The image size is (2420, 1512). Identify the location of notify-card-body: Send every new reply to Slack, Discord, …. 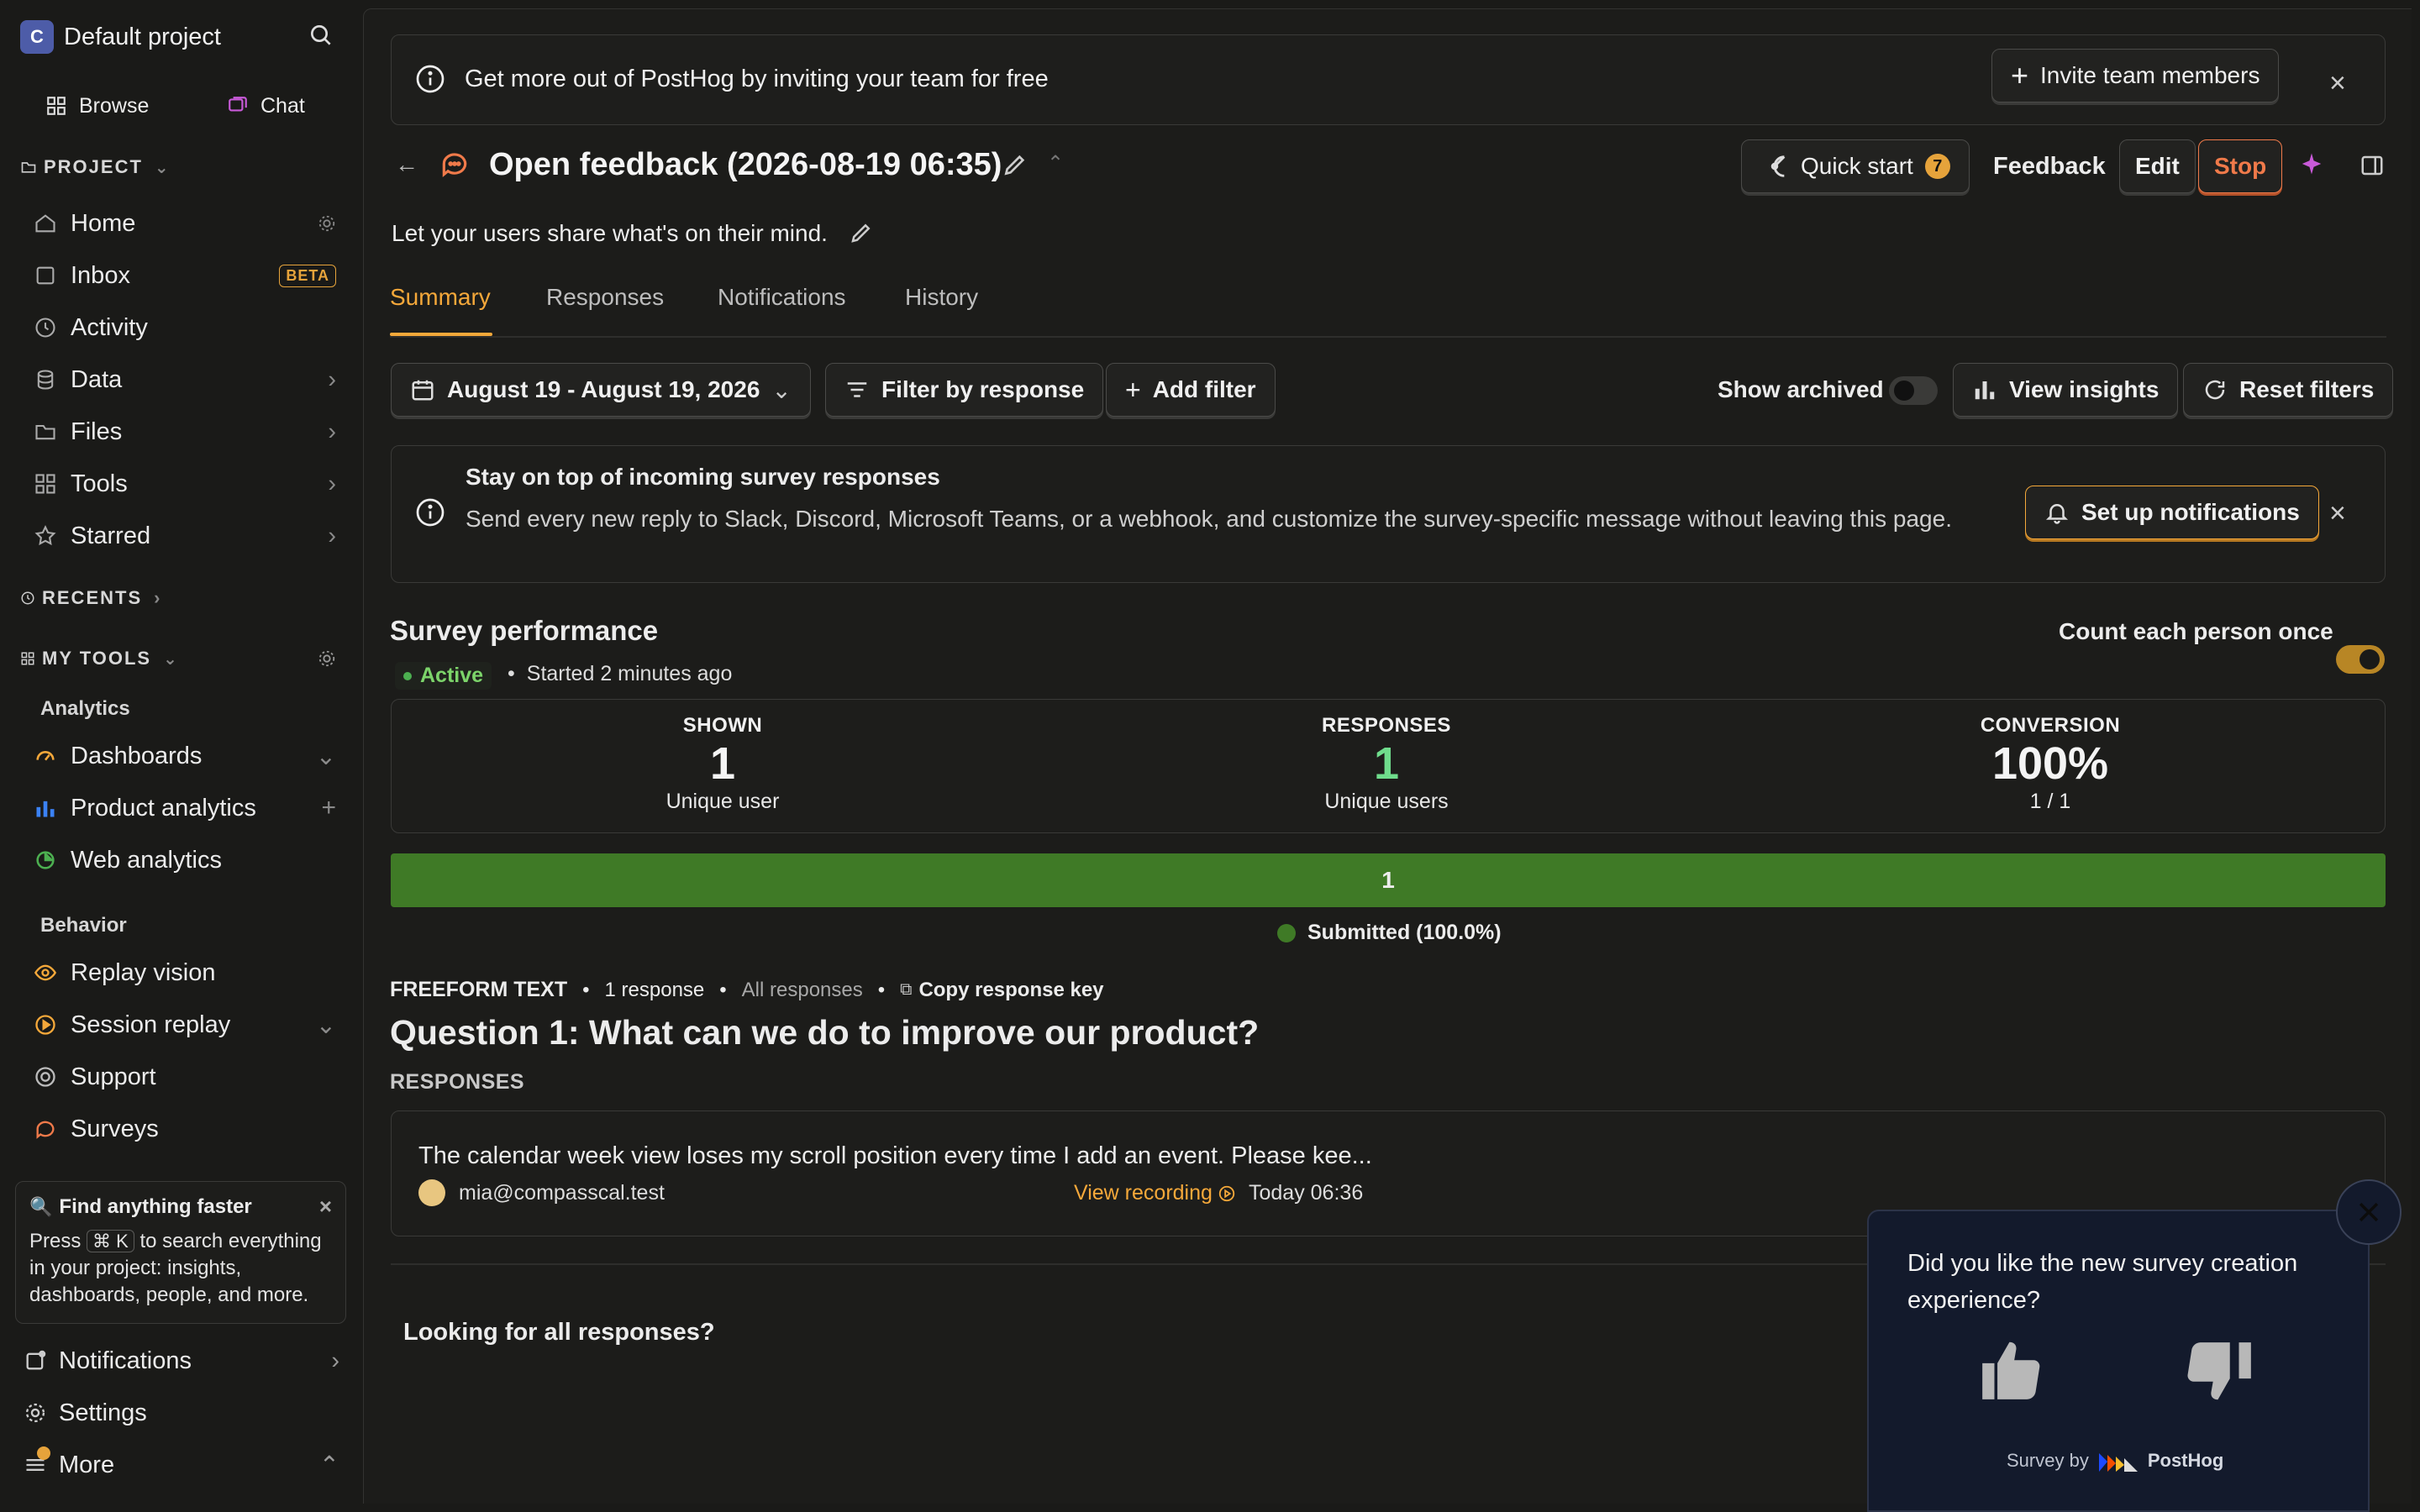
(1209, 519).